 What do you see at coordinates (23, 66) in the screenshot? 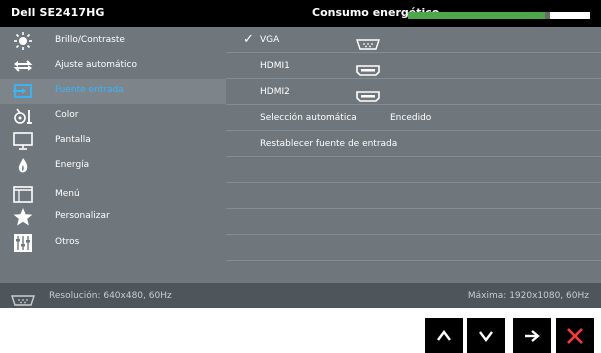
I see `auto-adjust-icon` at bounding box center [23, 66].